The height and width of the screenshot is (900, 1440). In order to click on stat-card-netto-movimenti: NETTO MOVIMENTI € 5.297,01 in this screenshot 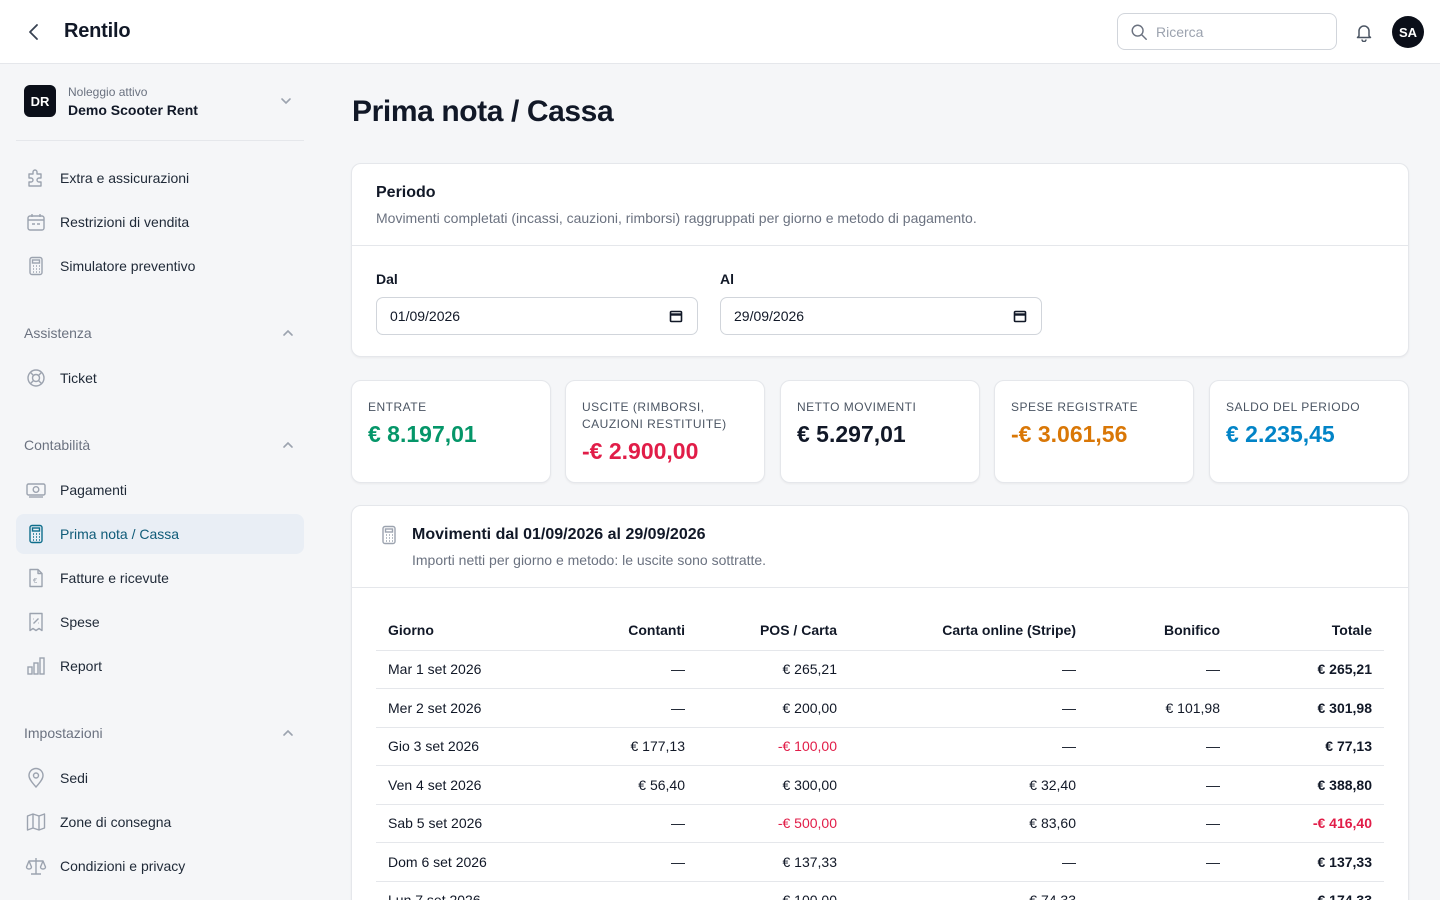, I will do `click(880, 431)`.